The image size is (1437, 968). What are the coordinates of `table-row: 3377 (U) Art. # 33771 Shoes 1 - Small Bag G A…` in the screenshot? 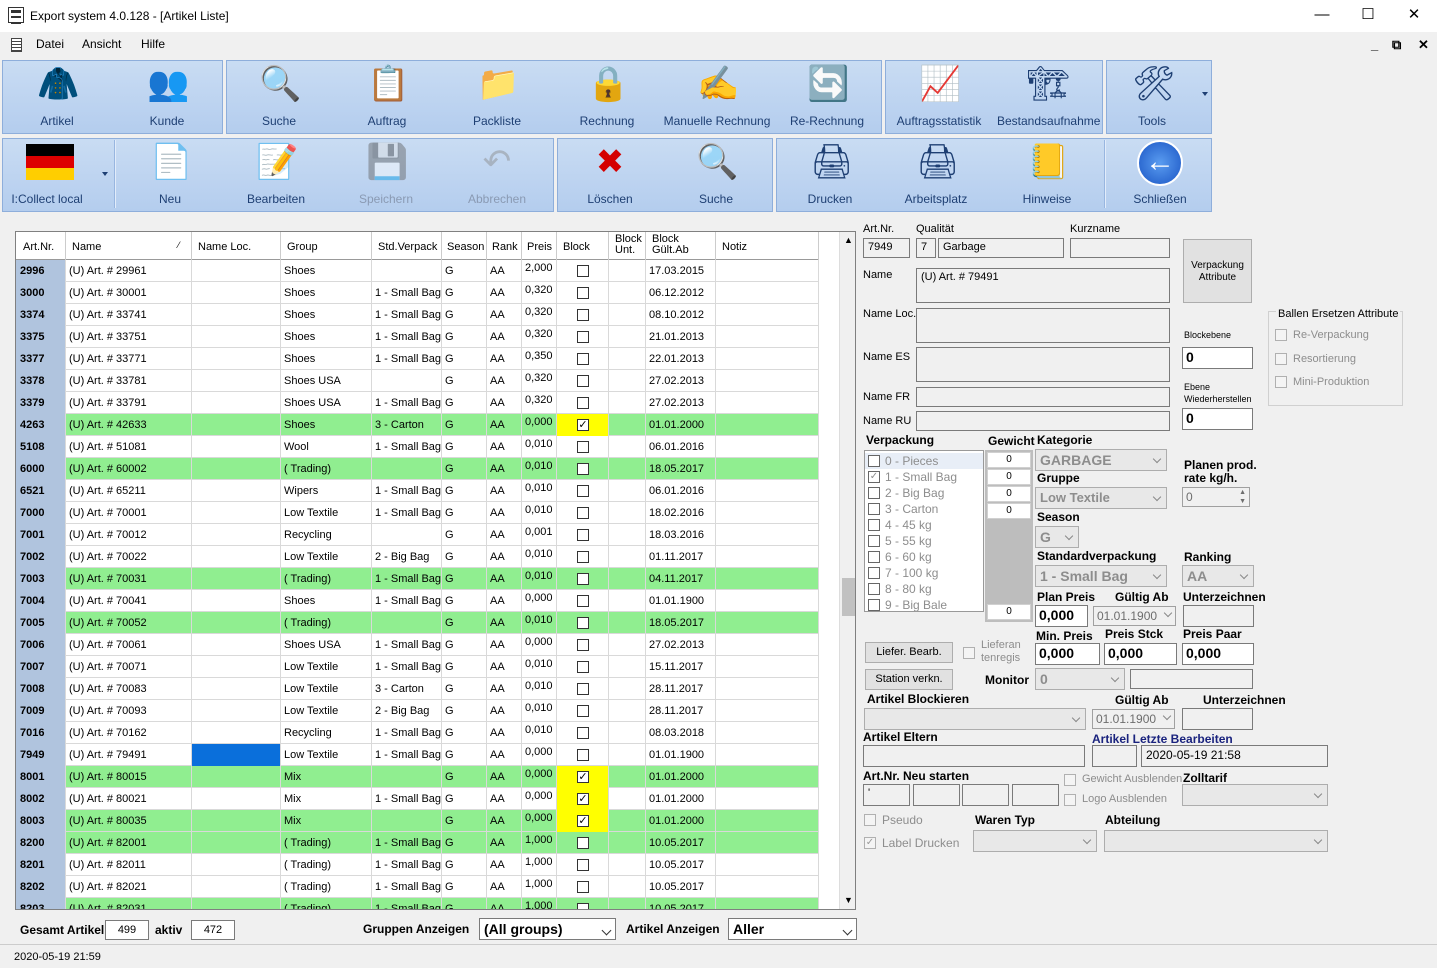 It's located at (417, 359).